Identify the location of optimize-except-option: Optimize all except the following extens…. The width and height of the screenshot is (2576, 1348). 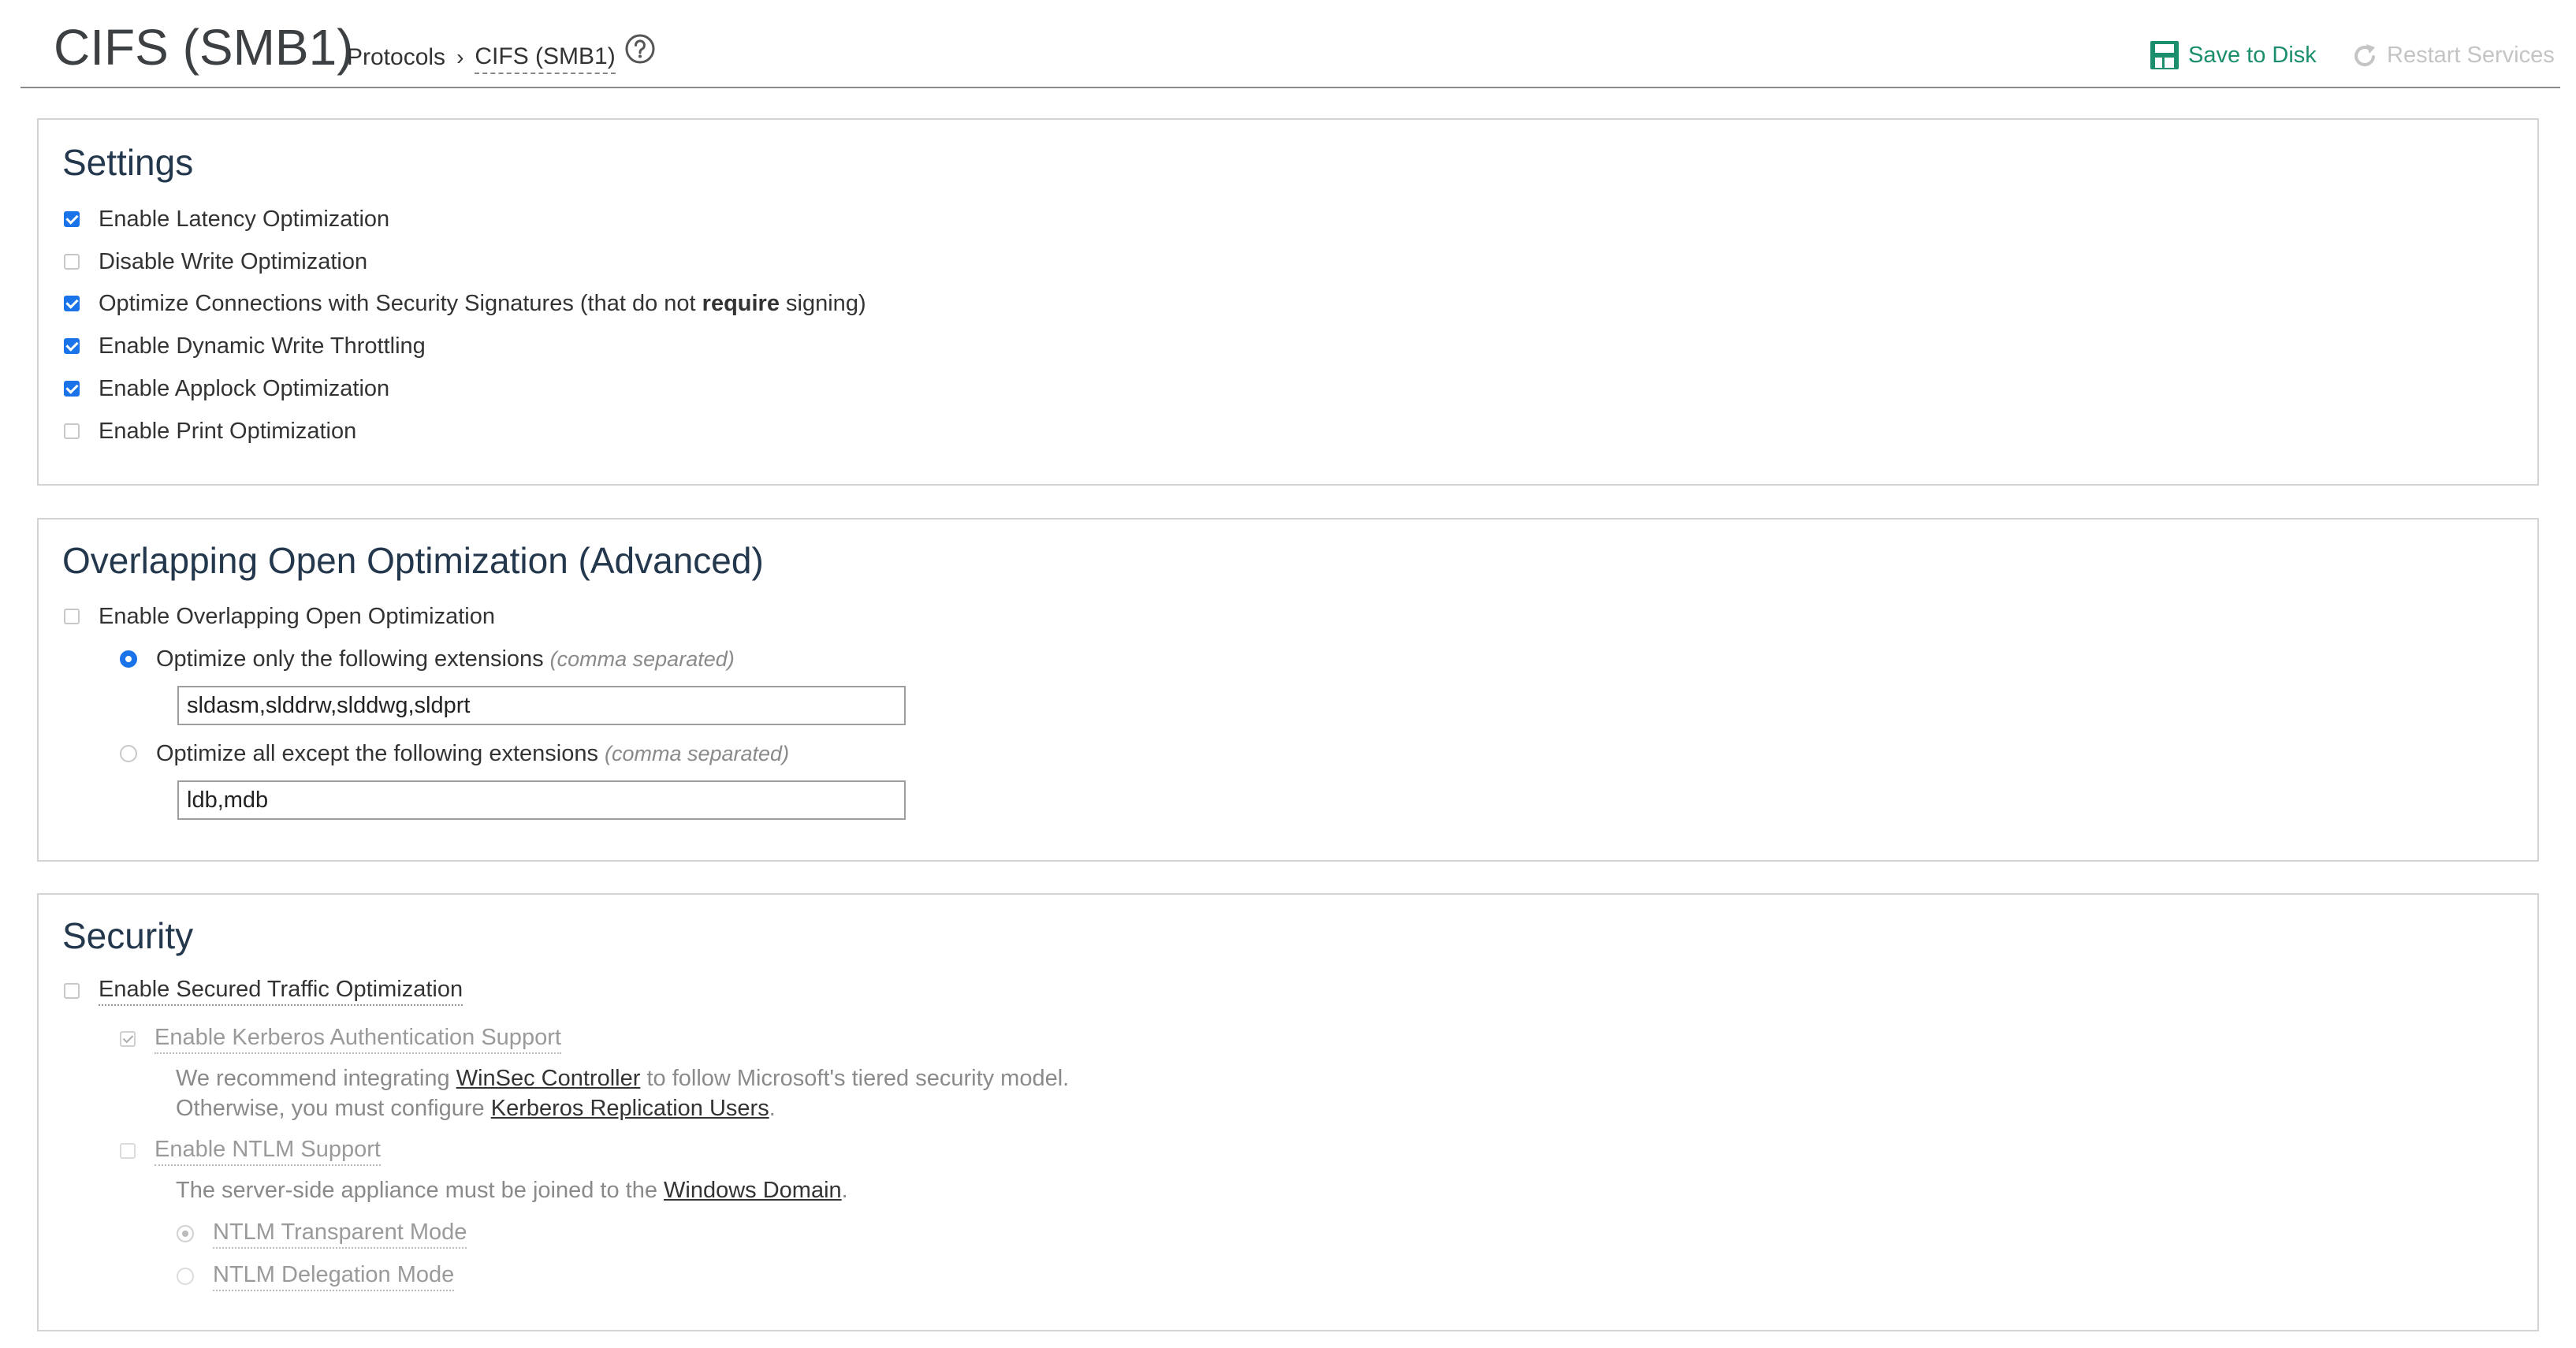
(454, 753).